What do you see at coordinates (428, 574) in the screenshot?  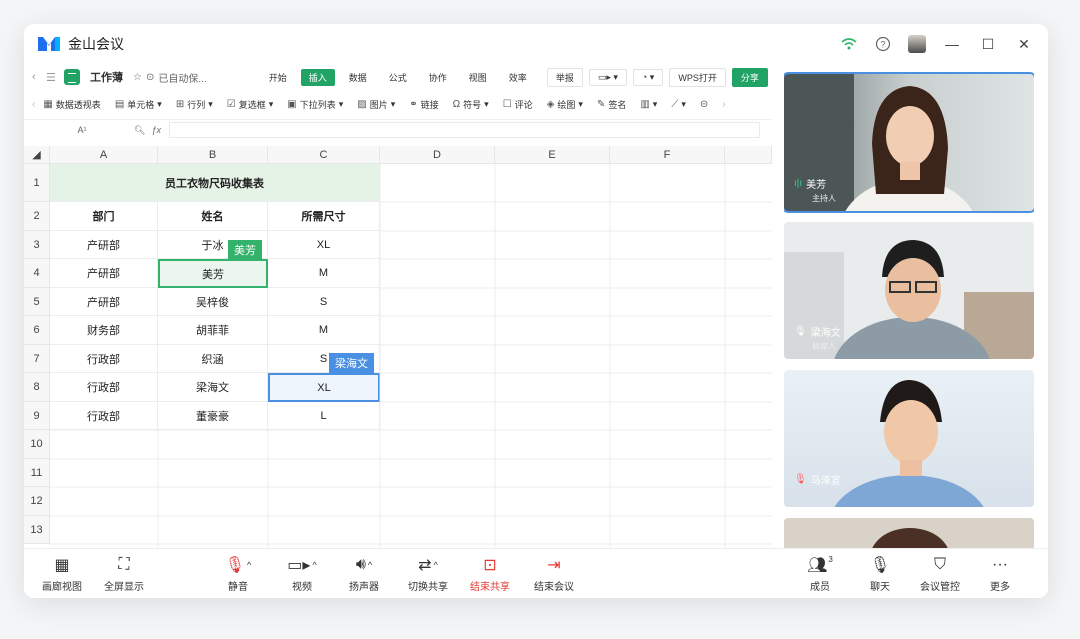 I see `switch-share-button: ⇄ ^ 切换共享` at bounding box center [428, 574].